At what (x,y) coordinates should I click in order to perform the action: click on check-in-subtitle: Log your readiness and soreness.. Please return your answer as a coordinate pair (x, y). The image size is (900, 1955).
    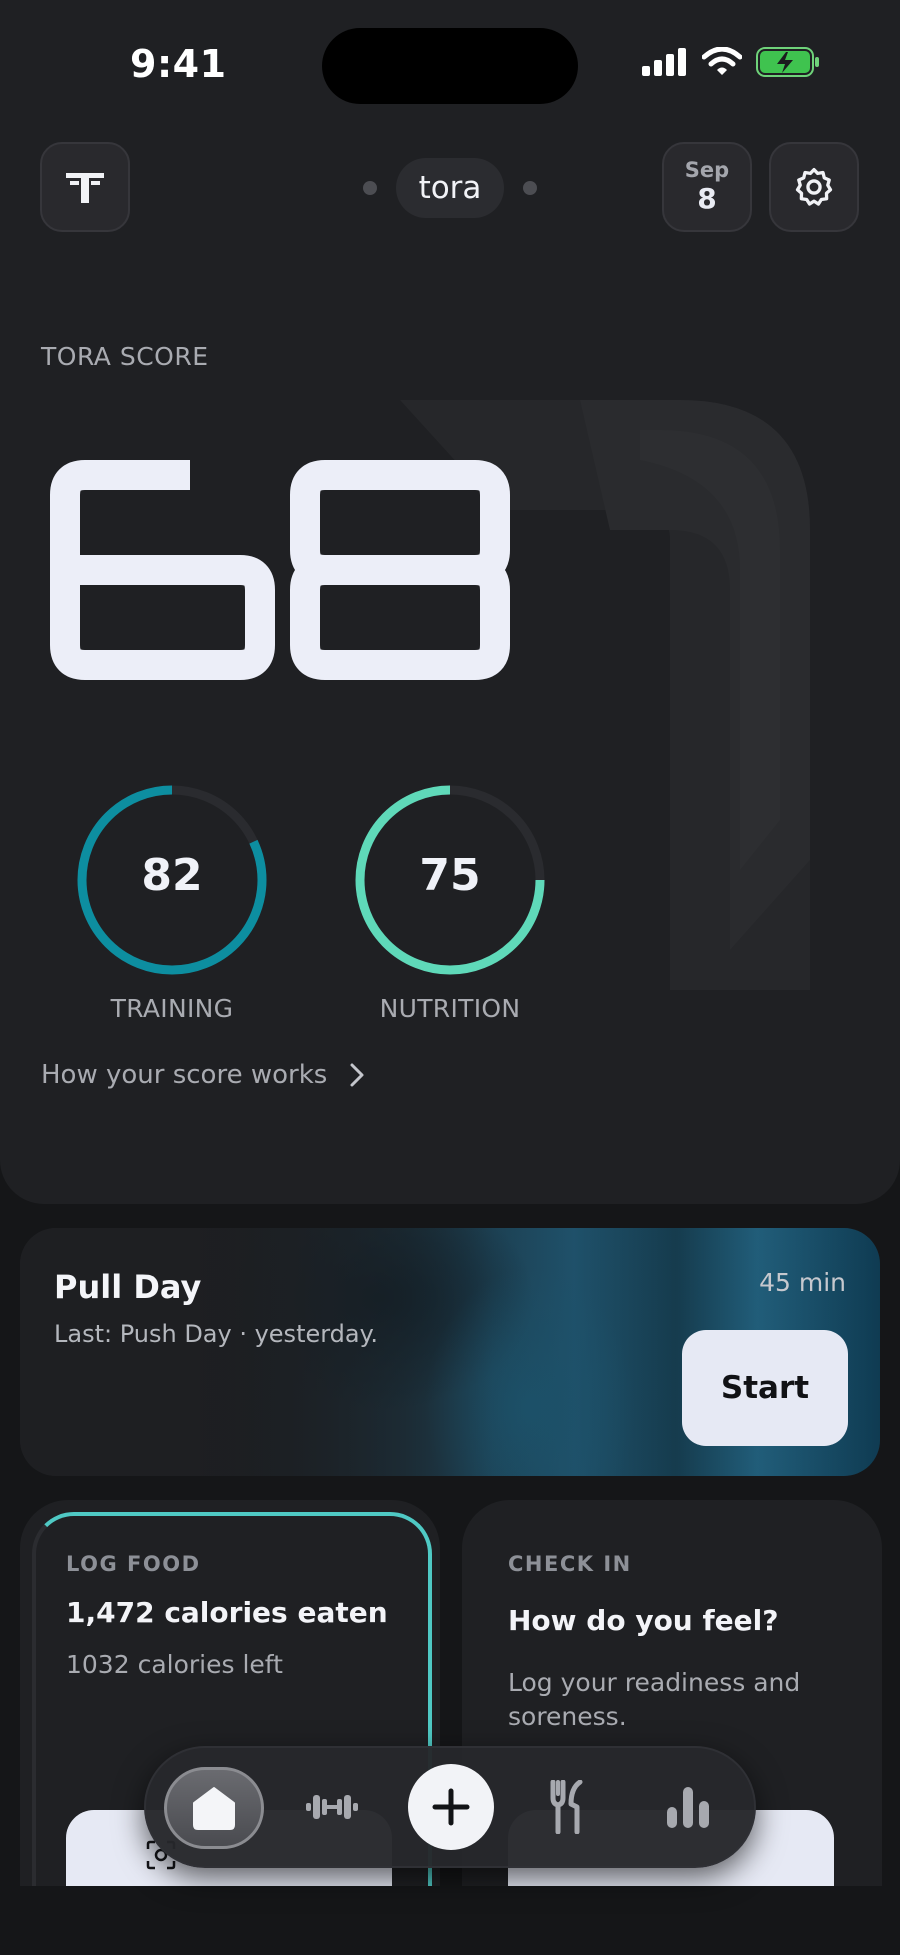
    Looking at the image, I should click on (654, 1699).